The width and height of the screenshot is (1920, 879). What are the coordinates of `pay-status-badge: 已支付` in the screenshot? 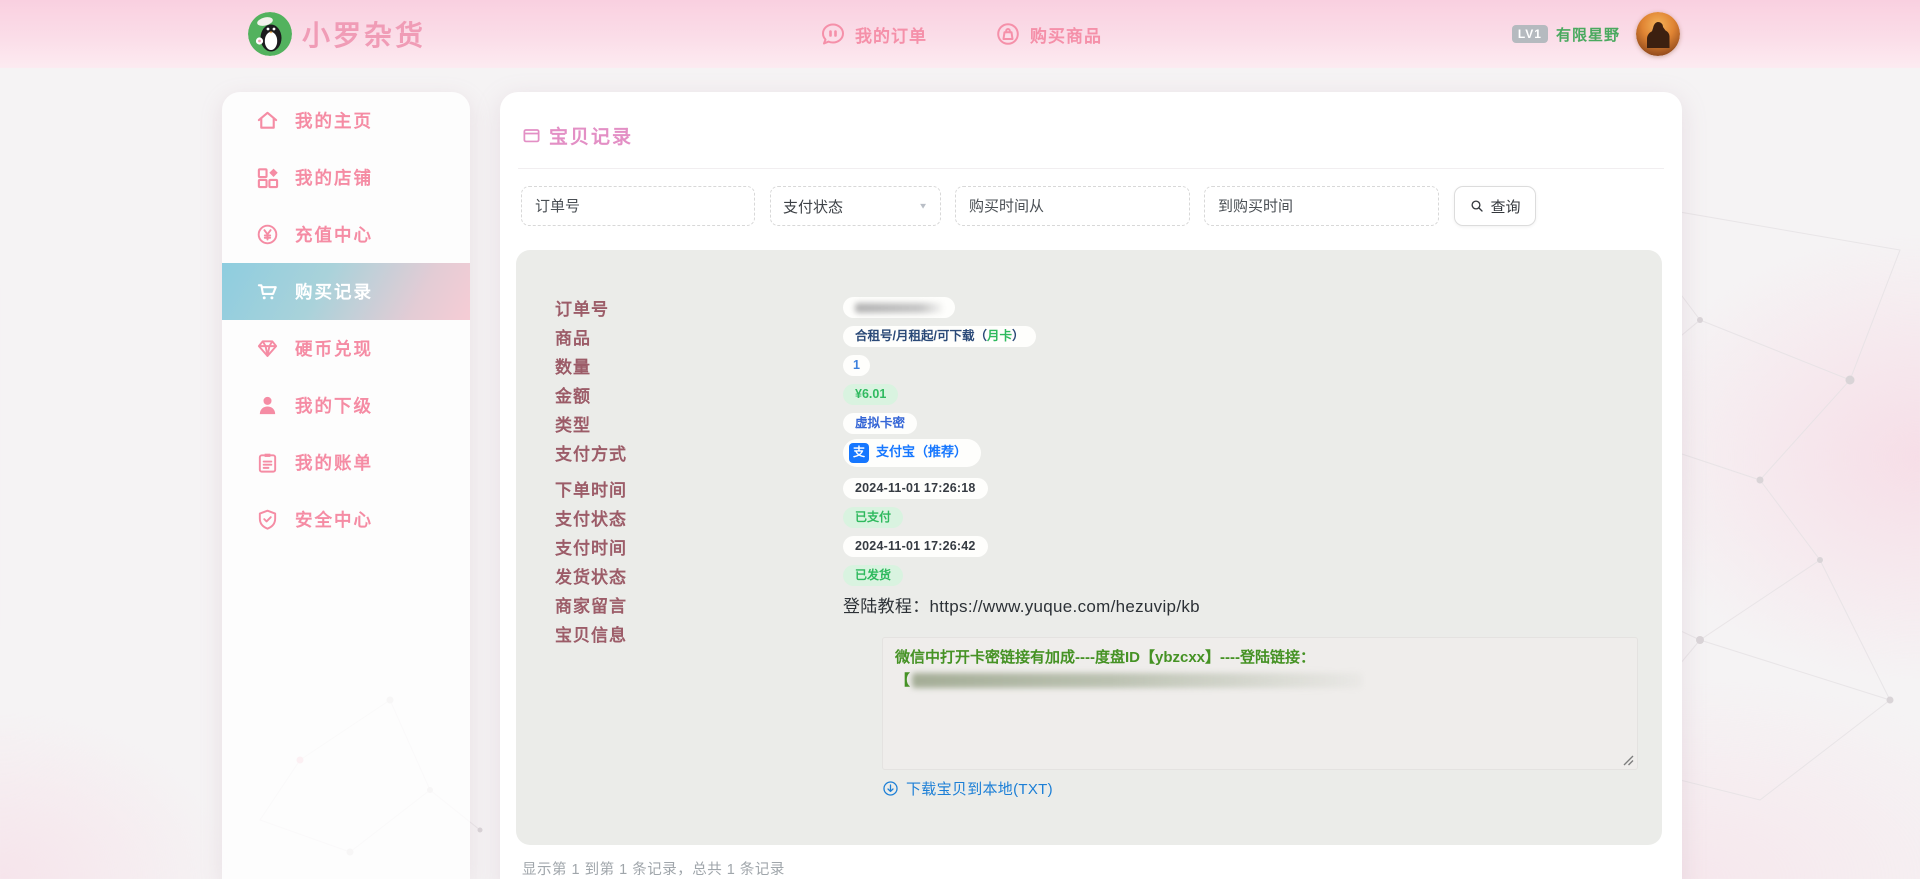 It's located at (873, 517).